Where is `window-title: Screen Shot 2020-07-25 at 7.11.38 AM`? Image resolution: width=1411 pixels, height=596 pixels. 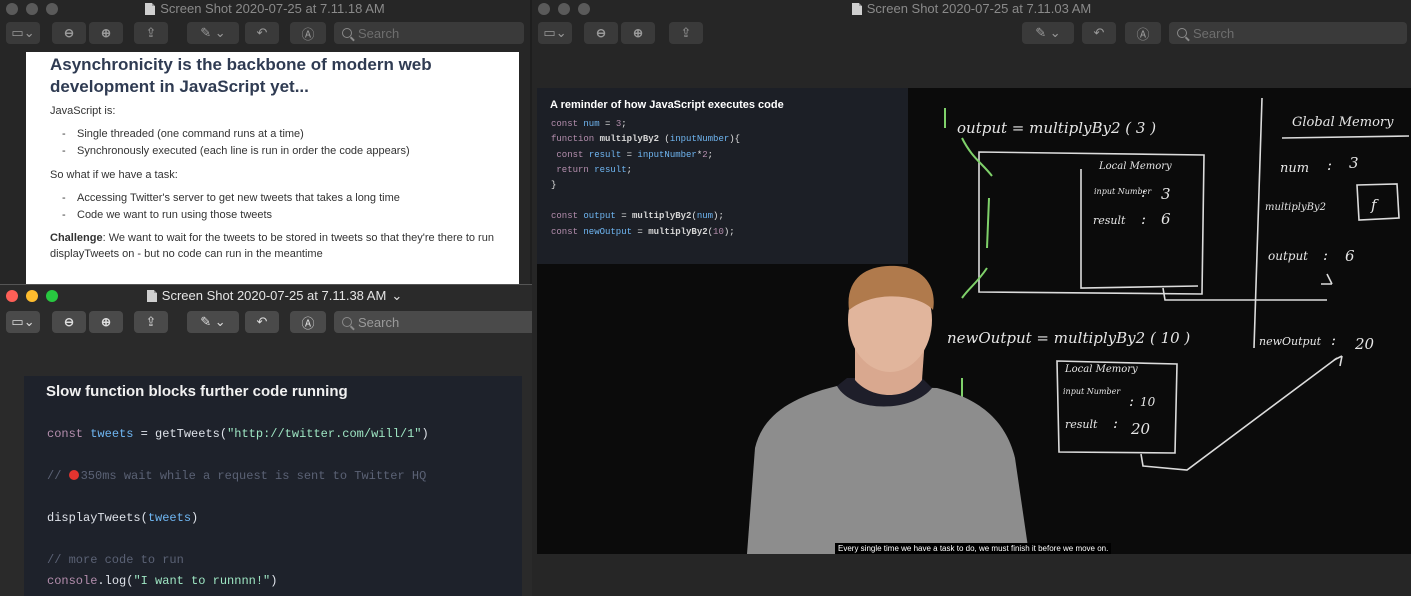
window-title: Screen Shot 2020-07-25 at 7.11.38 AM is located at coordinates (274, 295).